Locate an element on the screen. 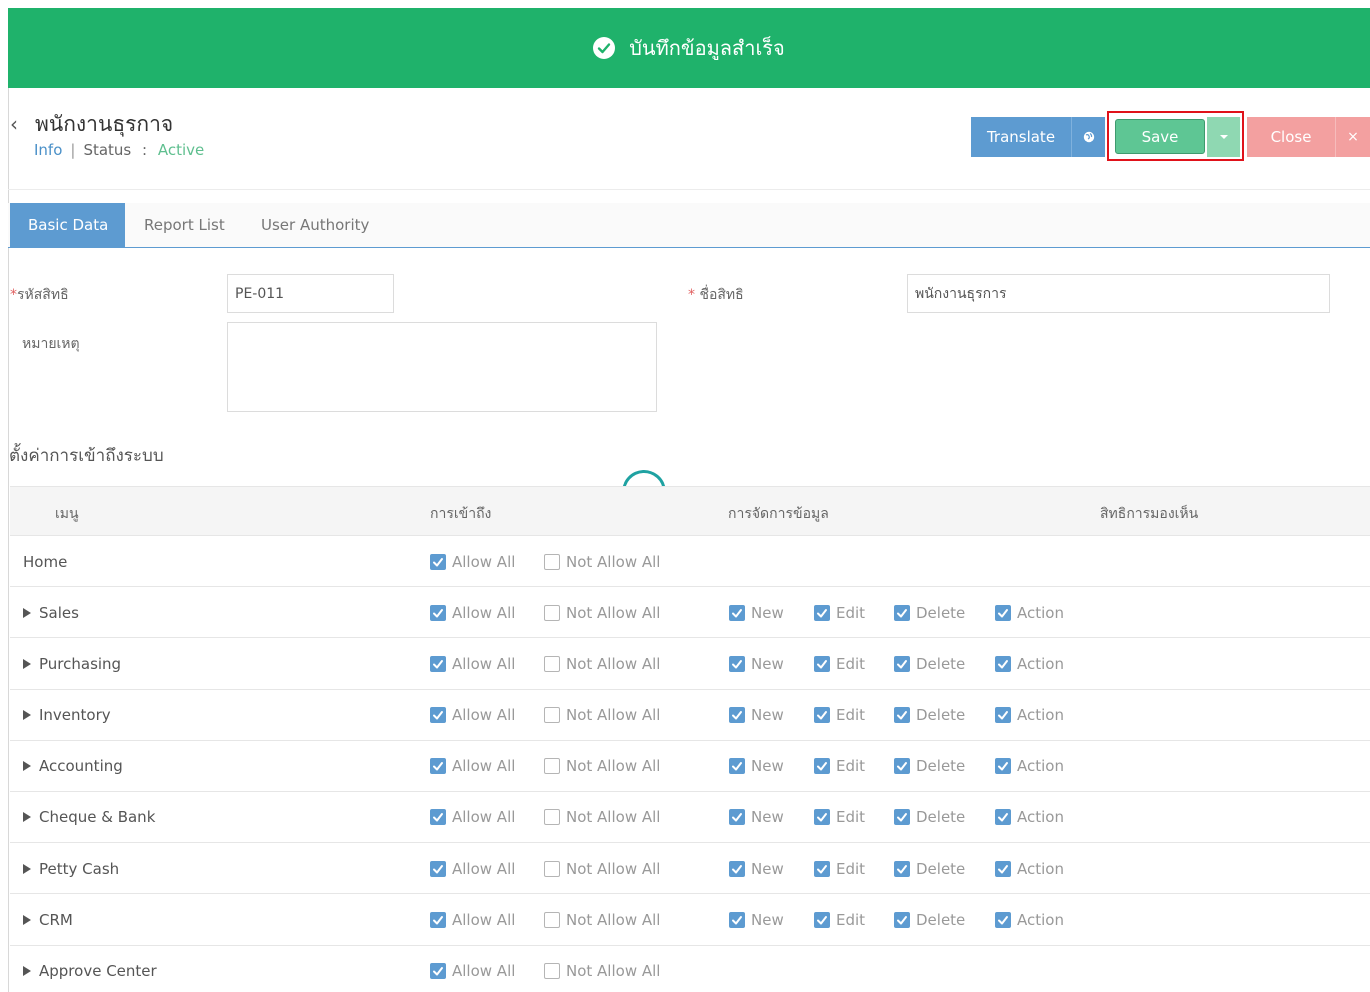 This screenshot has width=1370, height=992. globe-button is located at coordinates (1088, 137).